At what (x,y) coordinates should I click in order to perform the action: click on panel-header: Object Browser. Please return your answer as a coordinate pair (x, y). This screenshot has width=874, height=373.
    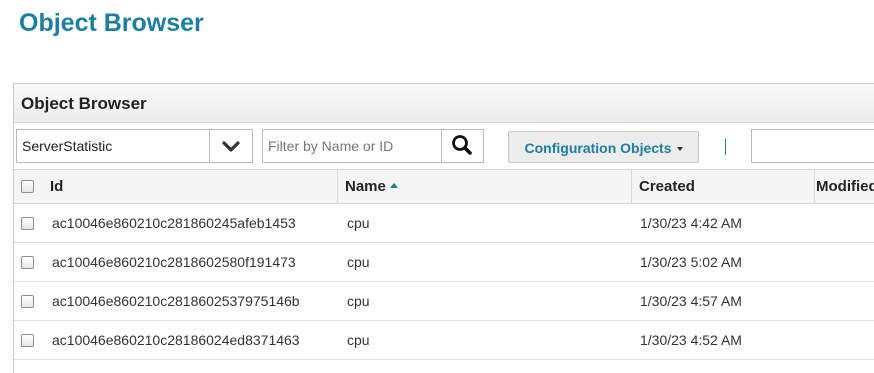
    Looking at the image, I should click on (444, 103).